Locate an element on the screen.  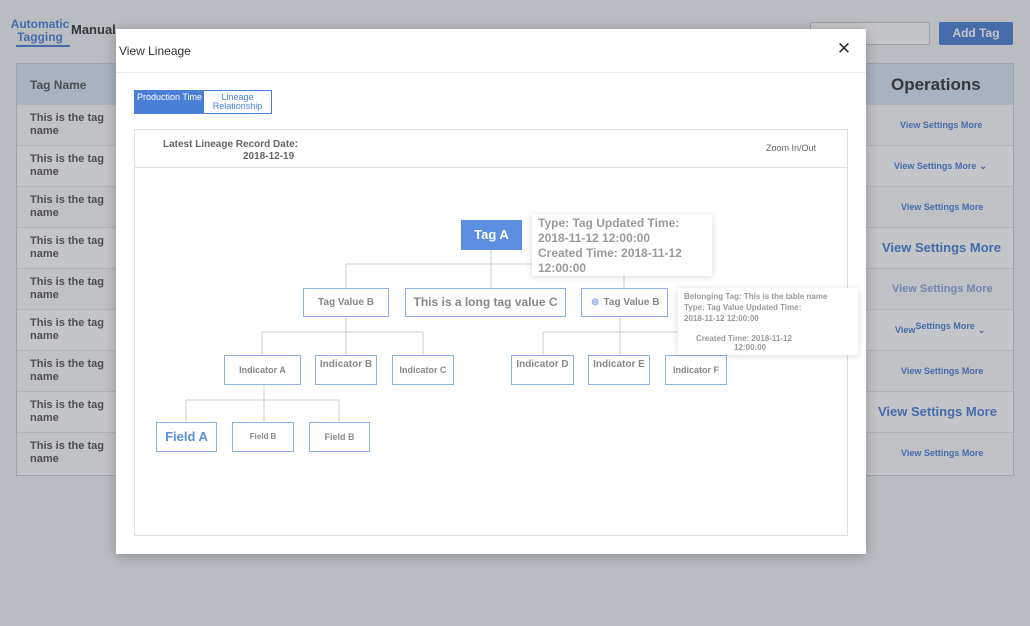
lineage-node-tag-value: ⊛ Tag Value B is located at coordinates (624, 302).